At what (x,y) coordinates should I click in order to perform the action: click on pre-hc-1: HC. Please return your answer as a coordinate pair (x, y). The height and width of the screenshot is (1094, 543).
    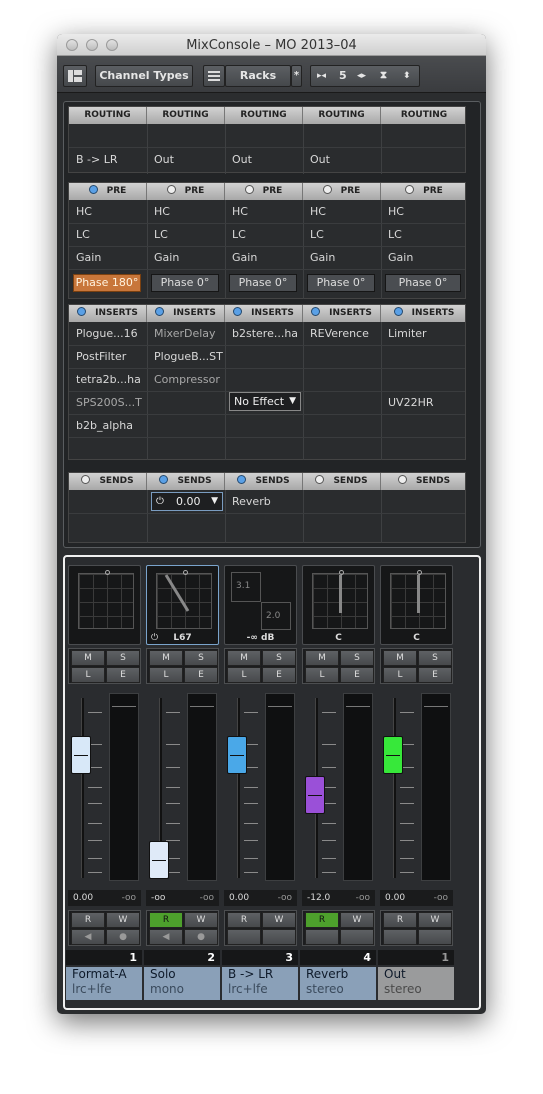
    Looking at the image, I should click on (108, 212).